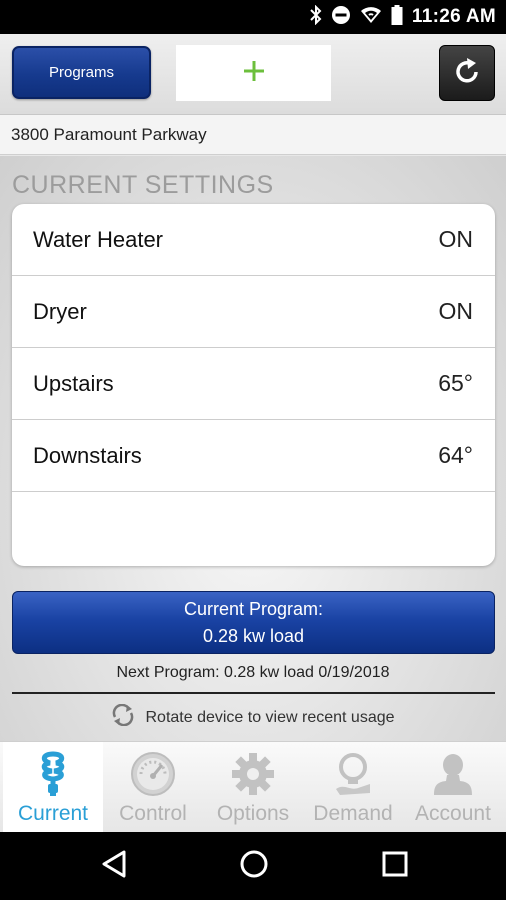  I want to click on current-program-label: Current Program:, so click(253, 609).